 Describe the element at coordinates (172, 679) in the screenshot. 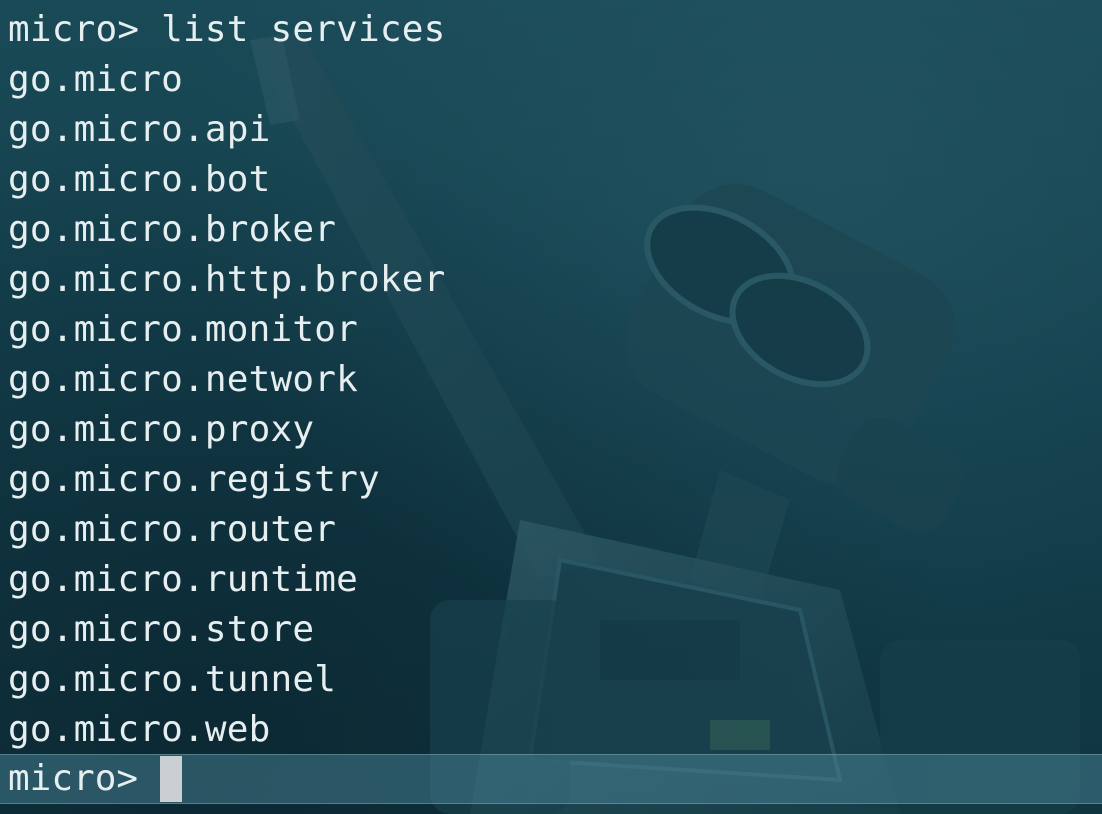

I see `service-item: go.micro.tunnel` at that location.